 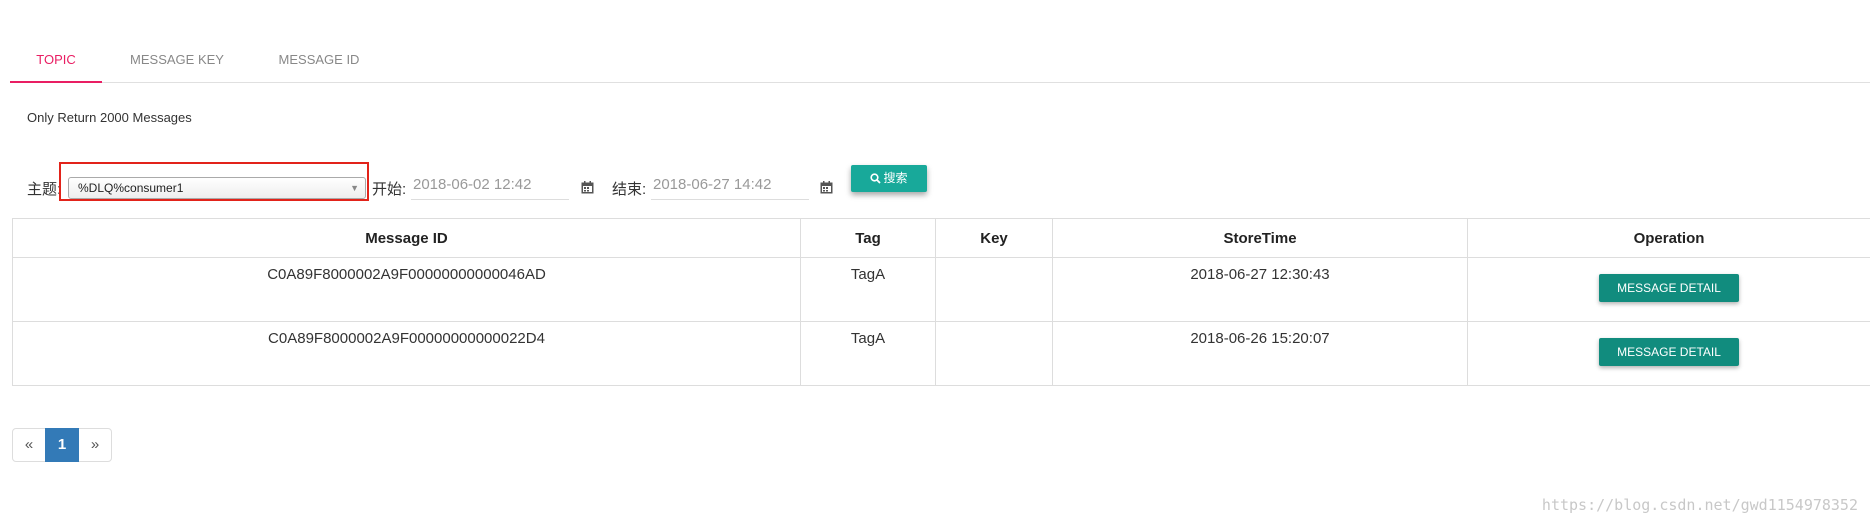 I want to click on store-time-cell: 2018-06-27 12:30:43, so click(x=1260, y=289).